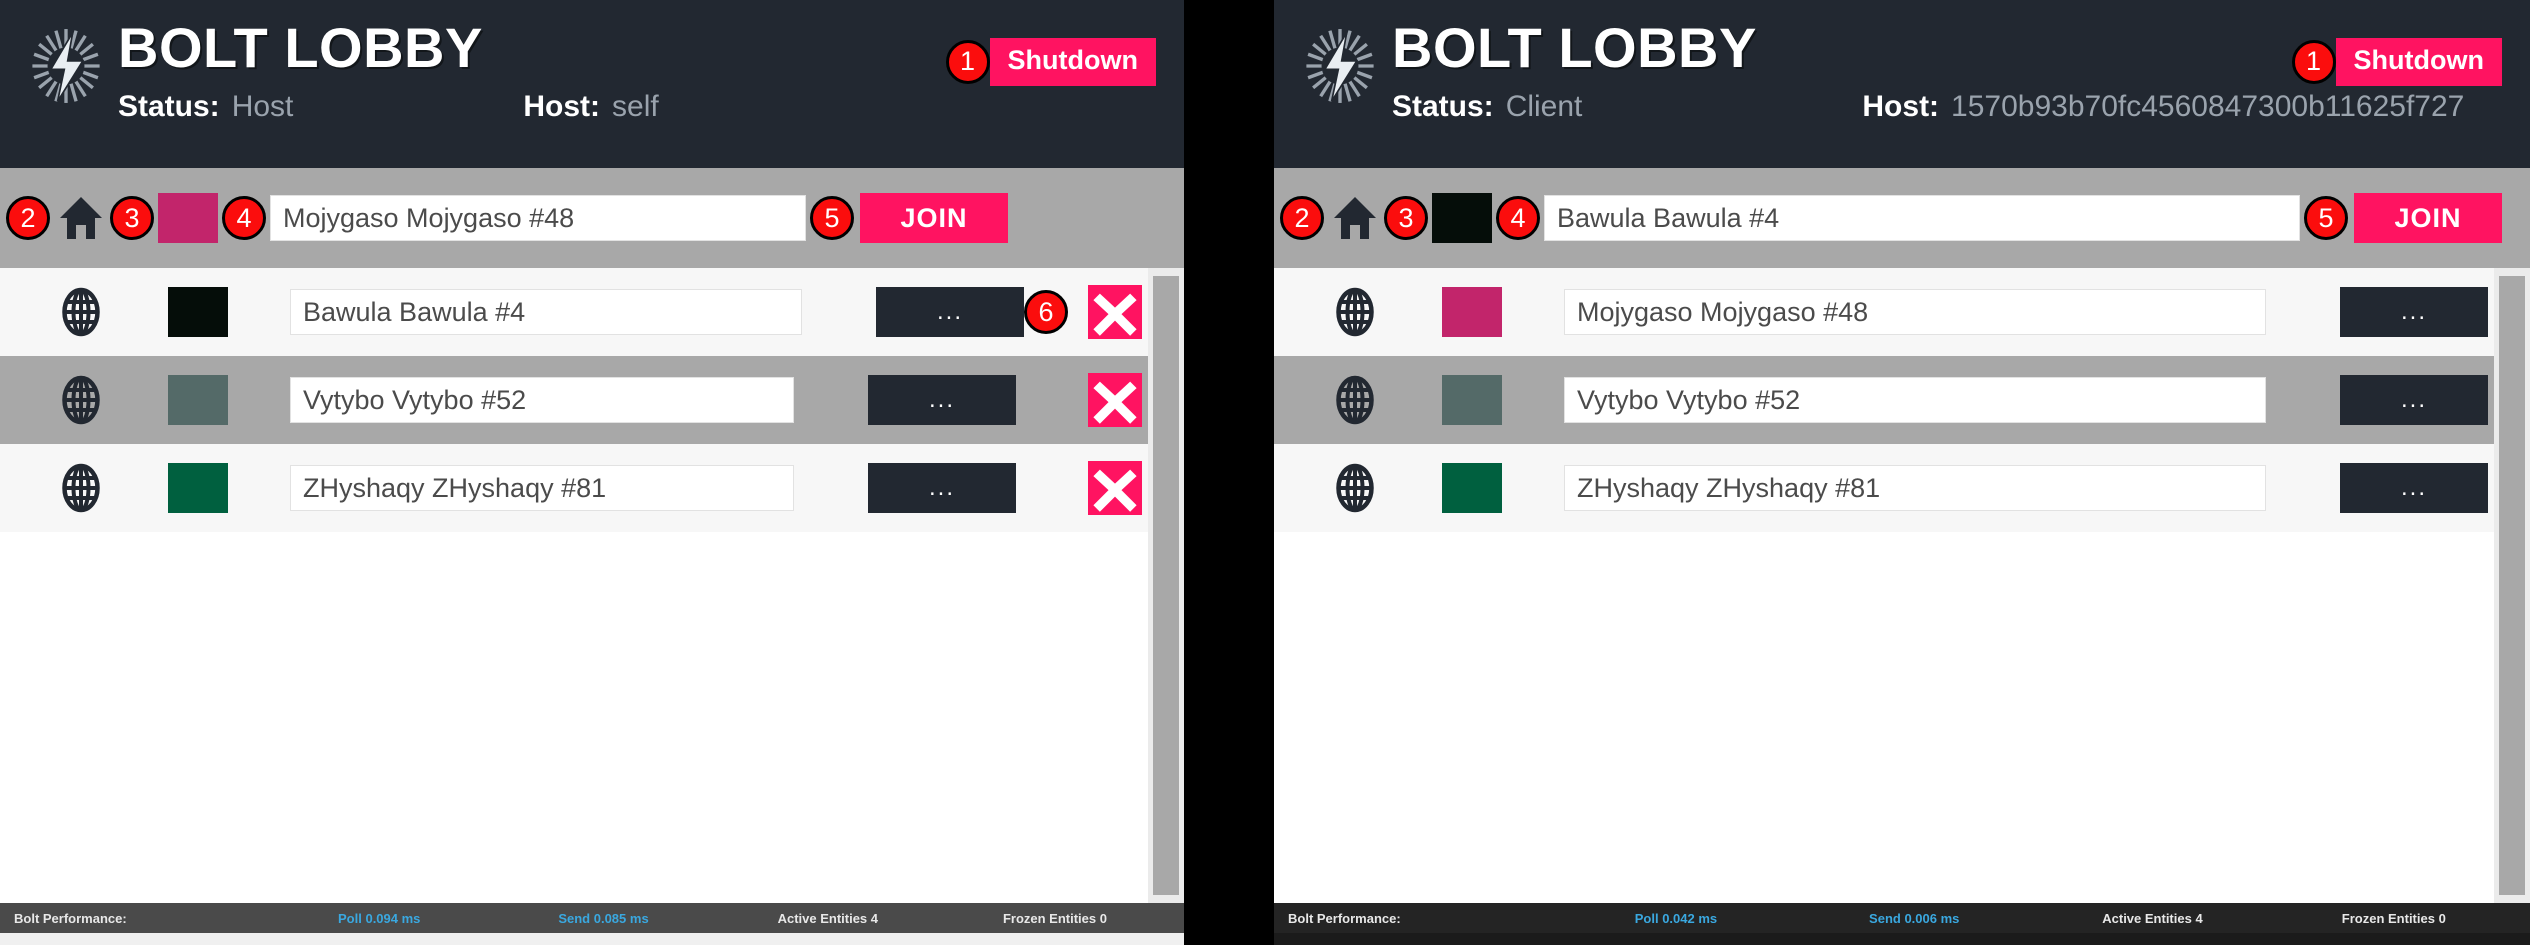  I want to click on send-stat: Send 0.006 ms, so click(1914, 918).